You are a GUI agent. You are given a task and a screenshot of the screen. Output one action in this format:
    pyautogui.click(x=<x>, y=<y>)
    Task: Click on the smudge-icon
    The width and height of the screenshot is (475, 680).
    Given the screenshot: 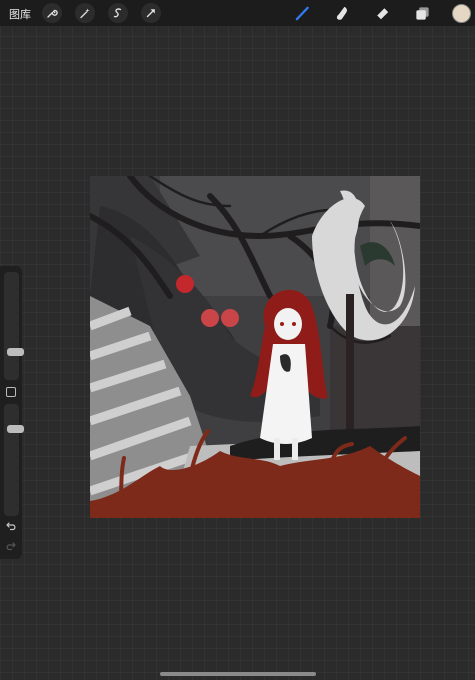 What is the action you would take?
    pyautogui.click(x=341, y=13)
    